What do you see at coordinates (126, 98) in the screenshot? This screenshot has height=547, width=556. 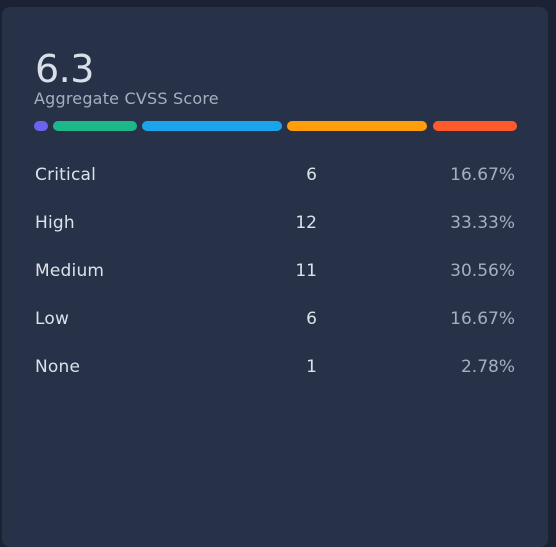 I see `aggregate-score-label: Aggregate CVSS Score` at bounding box center [126, 98].